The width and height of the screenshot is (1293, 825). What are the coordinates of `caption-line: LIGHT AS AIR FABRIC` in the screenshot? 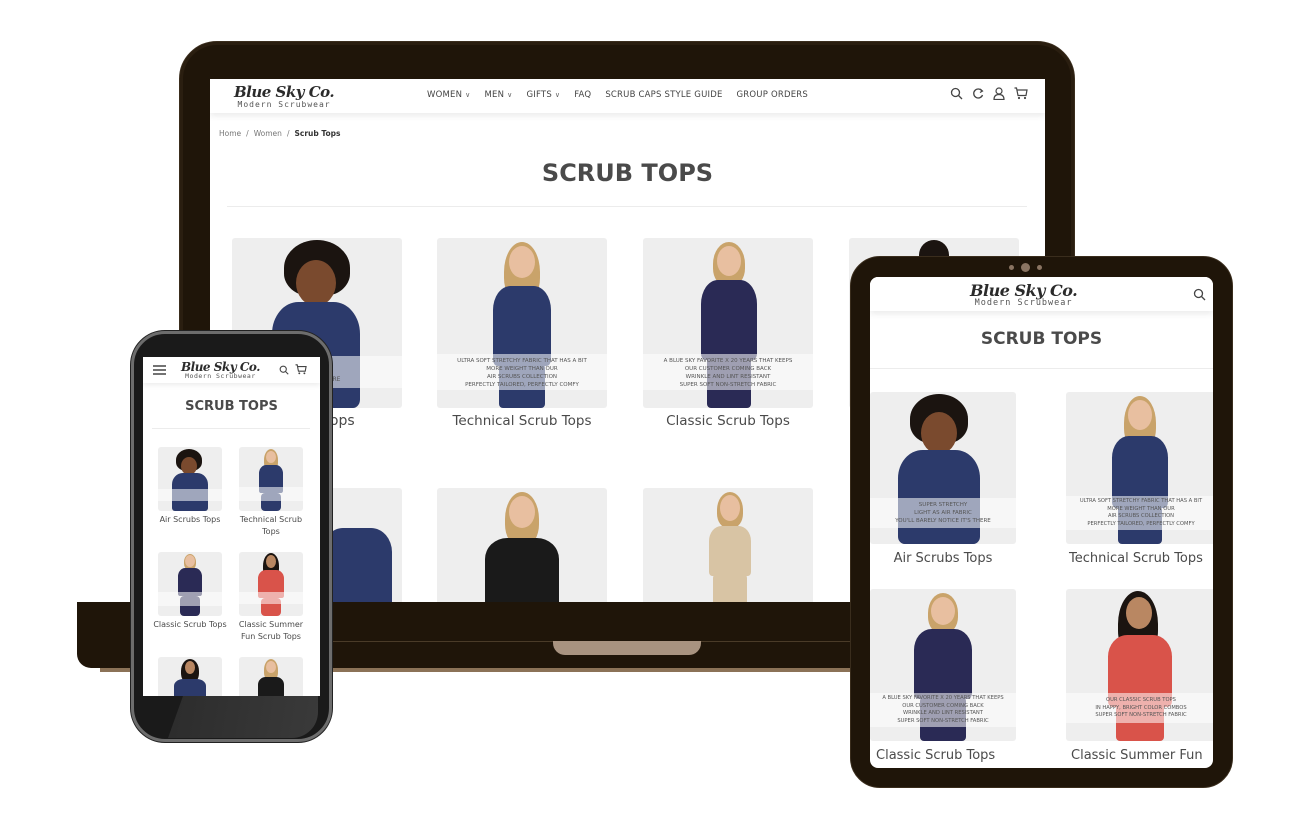 It's located at (943, 513).